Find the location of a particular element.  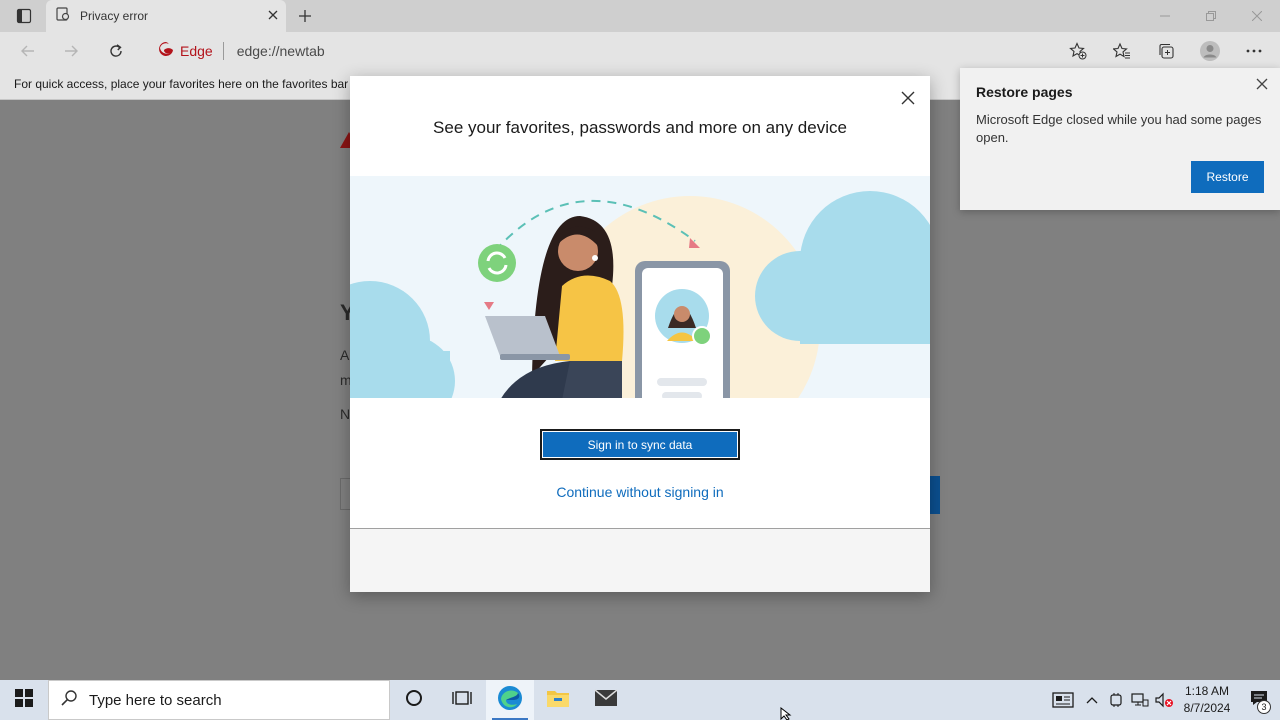

restore-window-button is located at coordinates (1211, 16).